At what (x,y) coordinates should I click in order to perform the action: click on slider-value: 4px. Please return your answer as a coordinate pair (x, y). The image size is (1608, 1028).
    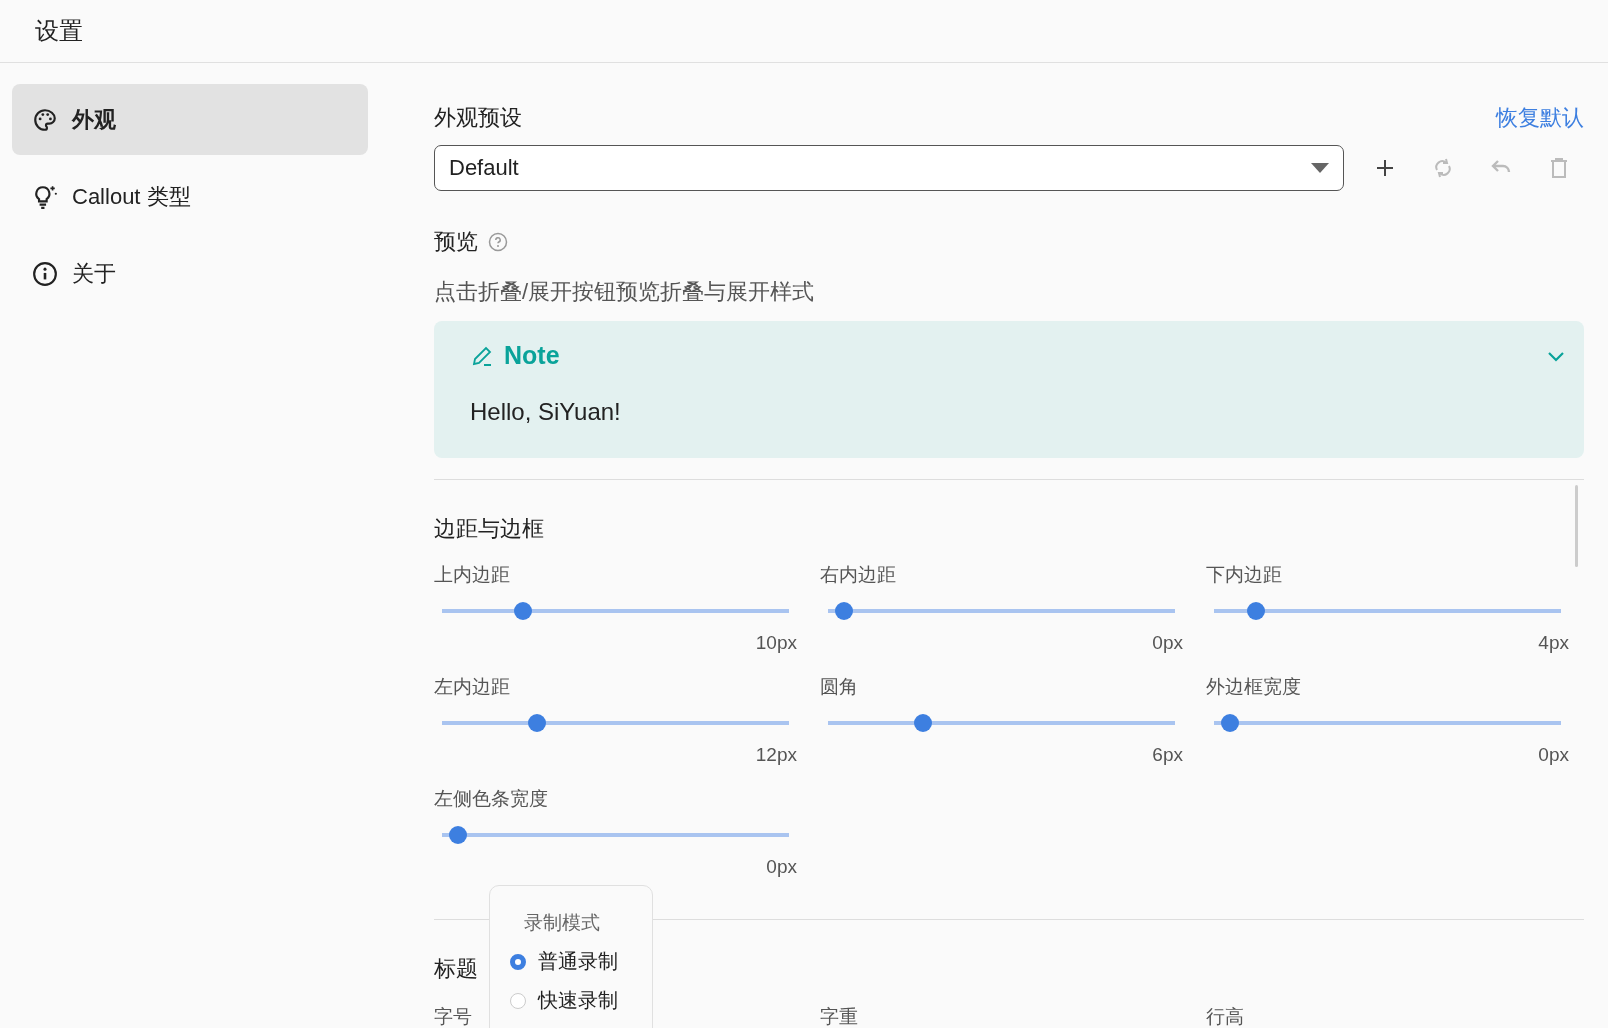
    Looking at the image, I should click on (1553, 643).